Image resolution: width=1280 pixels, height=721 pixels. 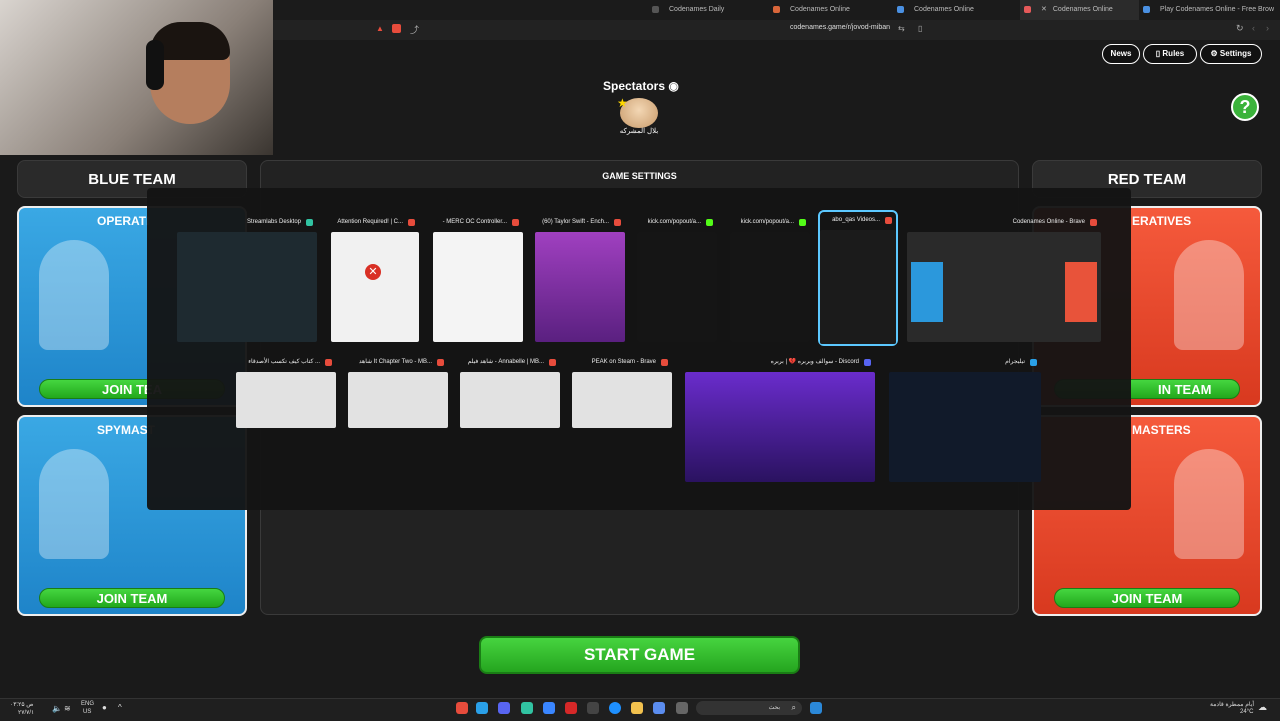 I want to click on window-preview: ✕, so click(x=375, y=287).